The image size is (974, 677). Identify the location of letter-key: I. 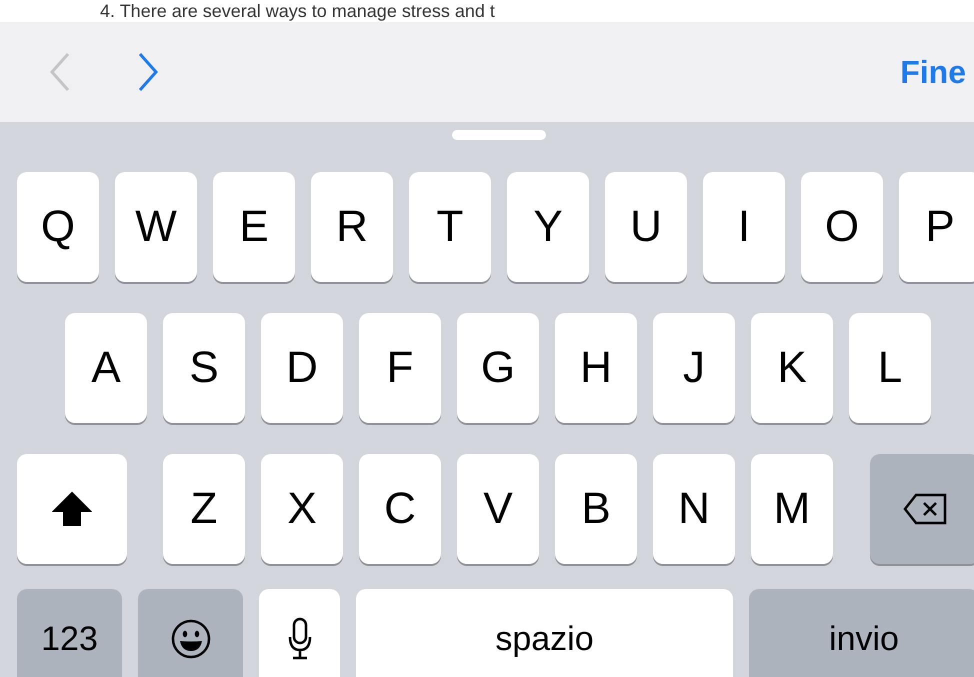
(744, 227).